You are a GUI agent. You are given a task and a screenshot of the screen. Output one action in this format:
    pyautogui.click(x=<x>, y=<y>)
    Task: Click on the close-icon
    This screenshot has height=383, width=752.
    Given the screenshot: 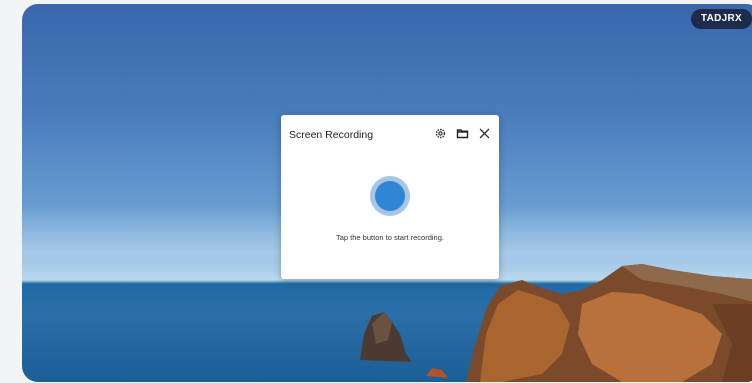 What is the action you would take?
    pyautogui.click(x=484, y=133)
    